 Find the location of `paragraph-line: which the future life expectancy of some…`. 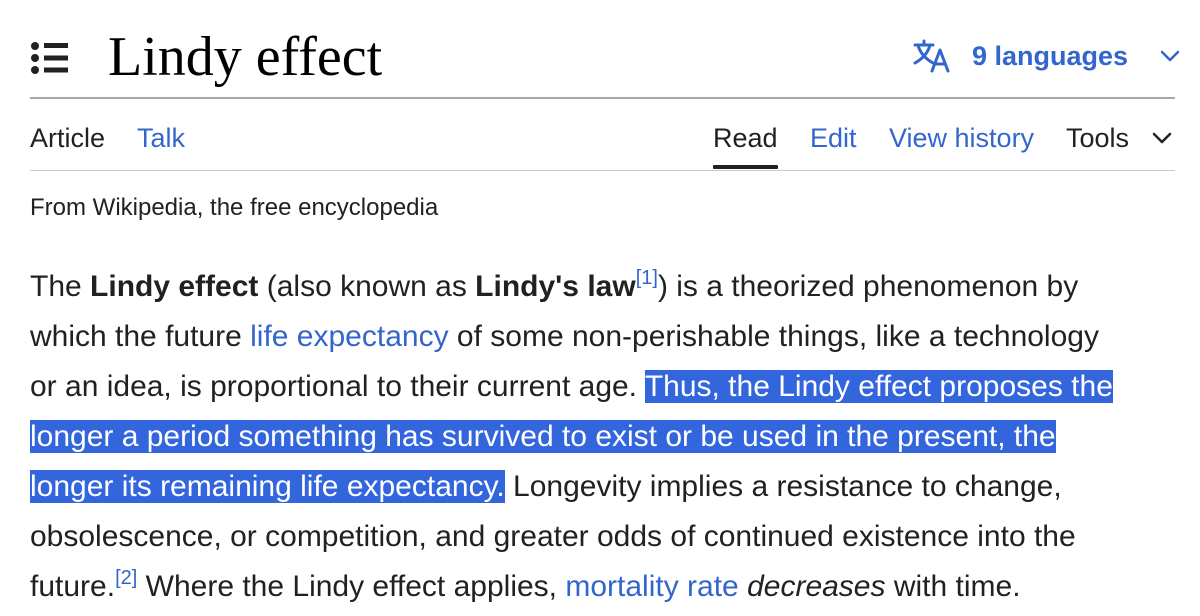

paragraph-line: which the future life expectancy of some… is located at coordinates (610, 337).